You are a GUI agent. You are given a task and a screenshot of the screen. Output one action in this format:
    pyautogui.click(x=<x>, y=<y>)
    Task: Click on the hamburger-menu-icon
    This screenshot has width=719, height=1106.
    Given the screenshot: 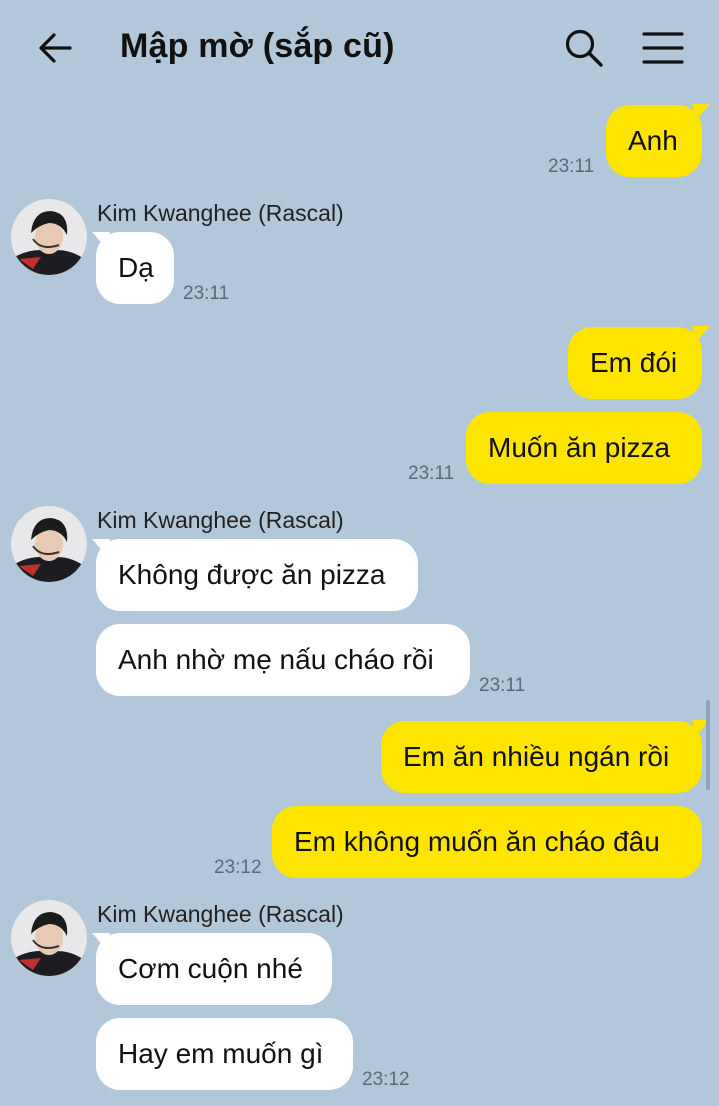 What is the action you would take?
    pyautogui.click(x=663, y=48)
    